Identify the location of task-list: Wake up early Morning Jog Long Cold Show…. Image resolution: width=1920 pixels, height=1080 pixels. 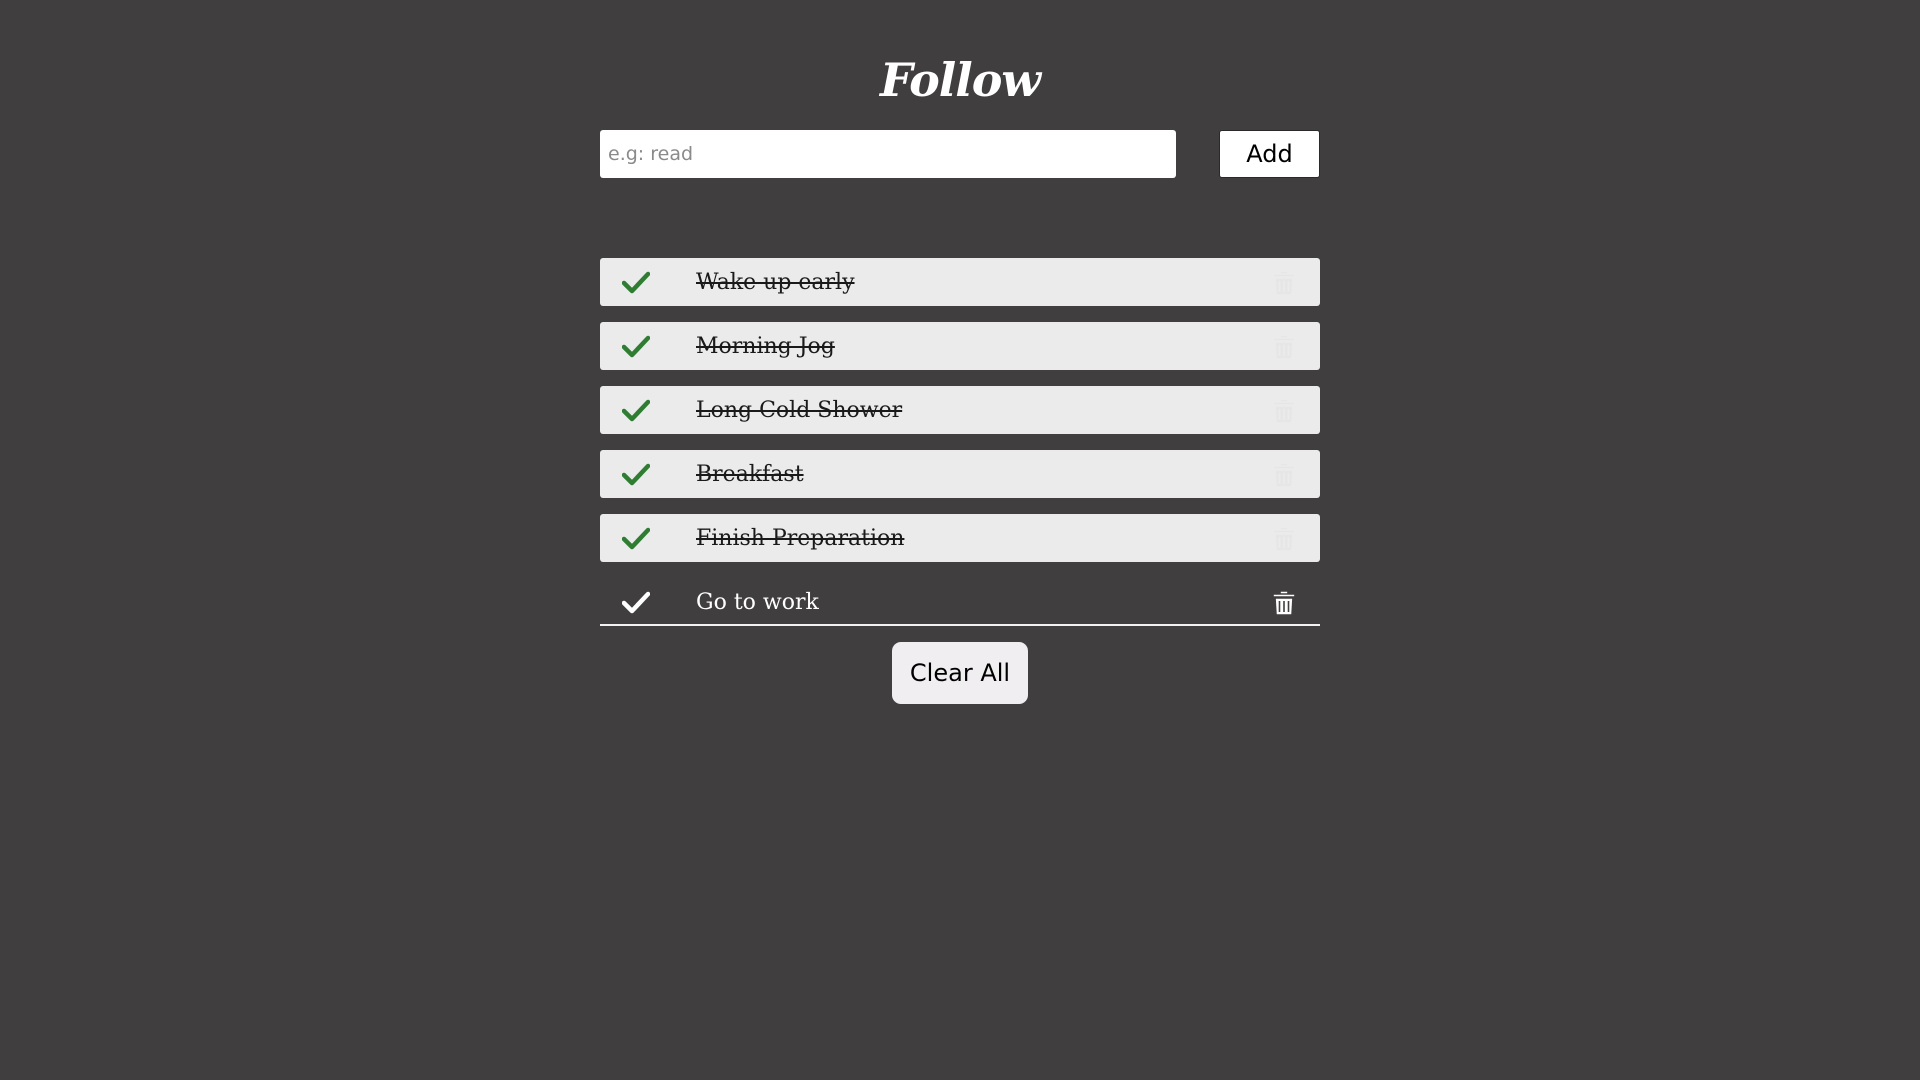
(960, 450).